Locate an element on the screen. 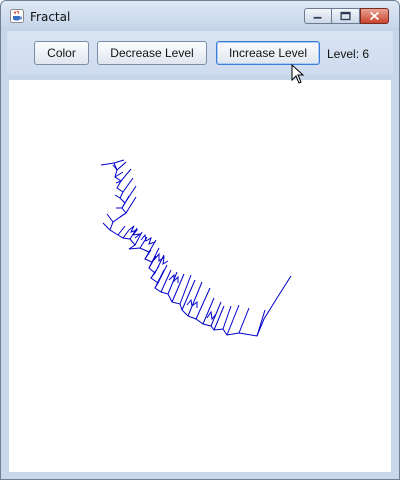 This screenshot has height=480, width=400. maximize-icon is located at coordinates (345, 16).